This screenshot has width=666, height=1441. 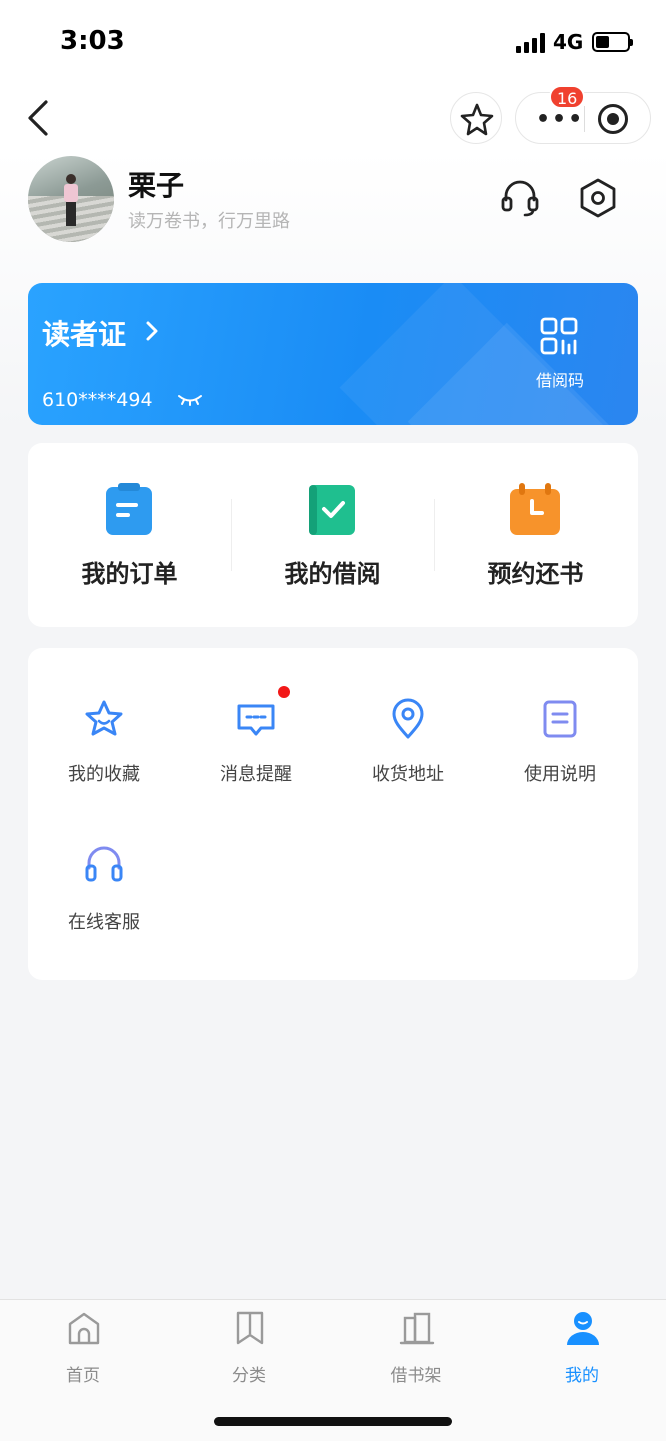 I want to click on tab-bookshelf-label: 借书架, so click(x=416, y=1376).